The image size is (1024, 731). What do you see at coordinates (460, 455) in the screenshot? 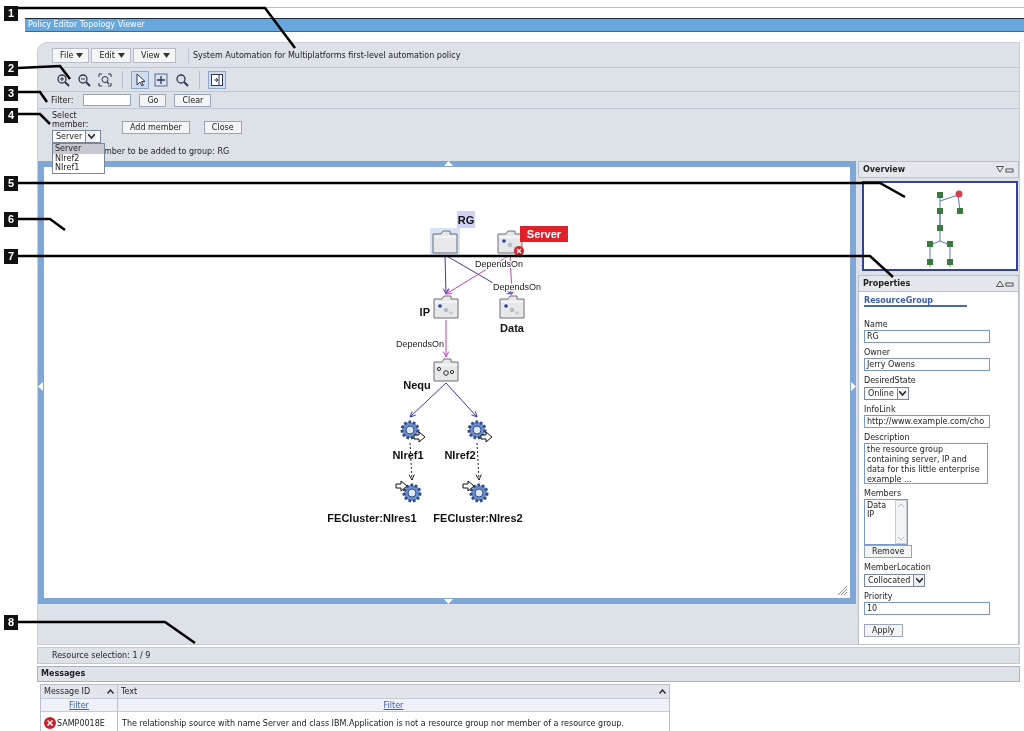
I see `node-label: NIref2` at bounding box center [460, 455].